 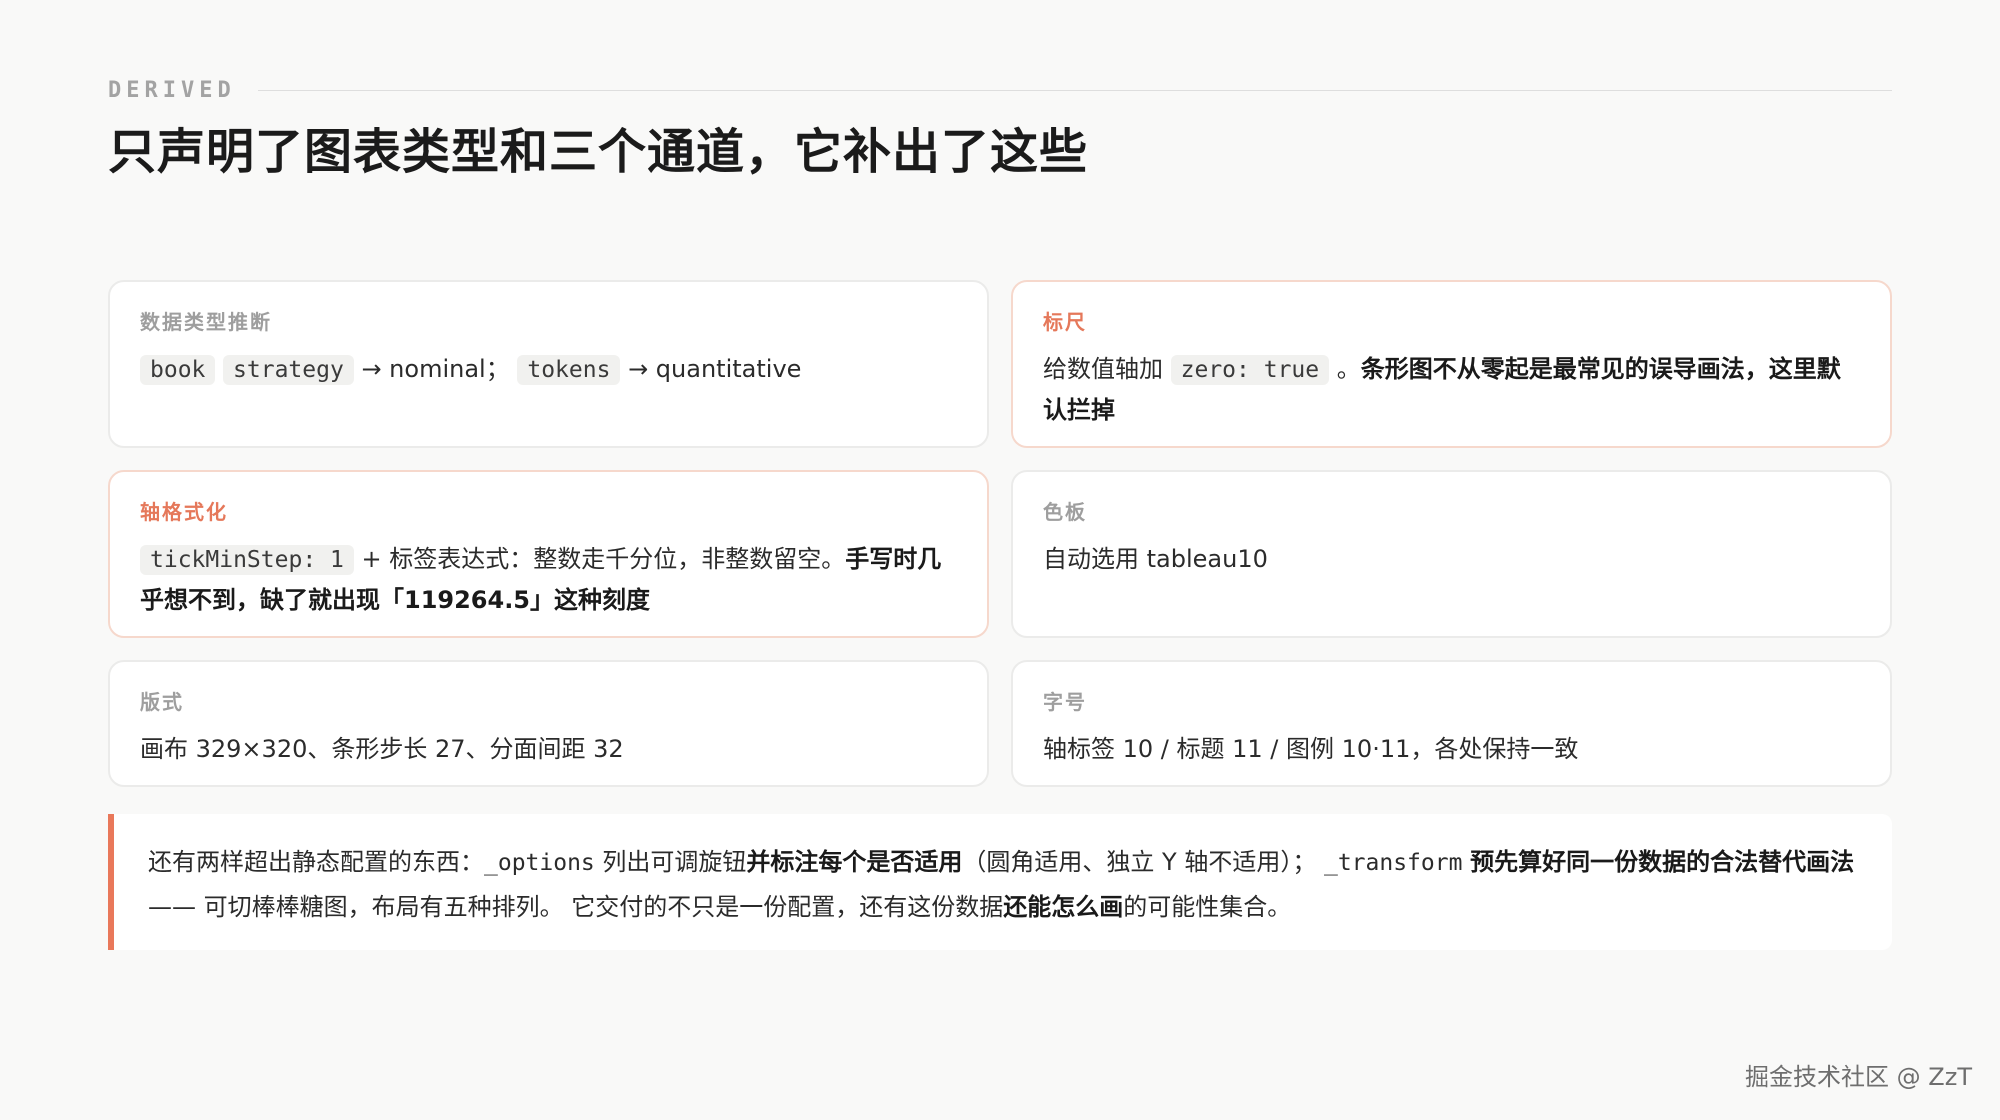 I want to click on body-text: → nominal；, so click(x=435, y=369).